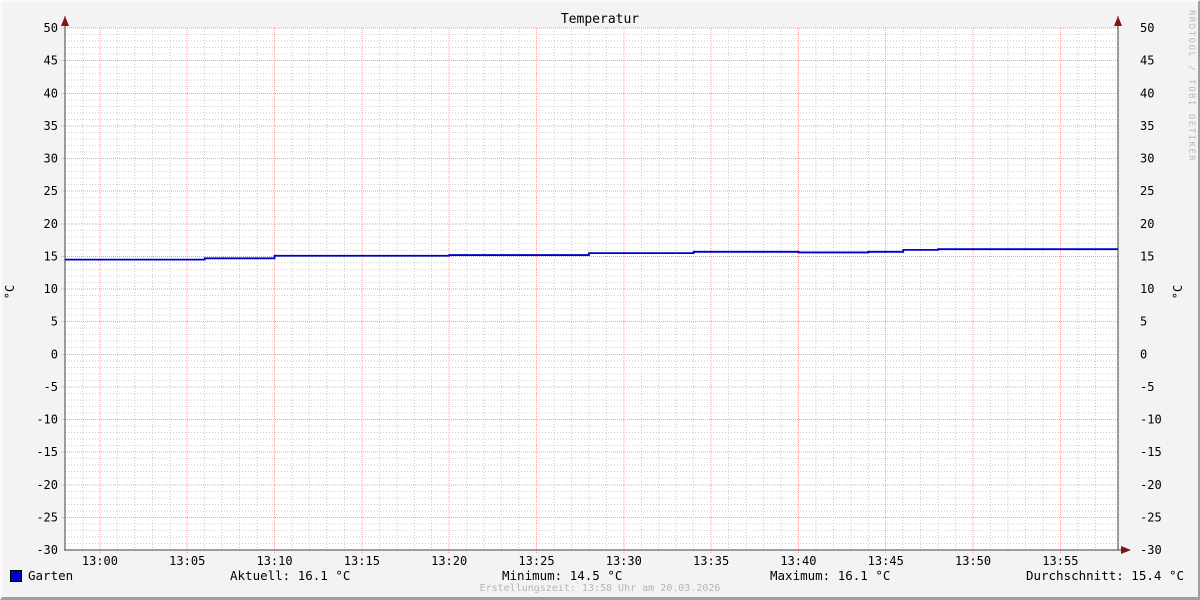  What do you see at coordinates (1178, 292) in the screenshot?
I see `y-axis-unit-right: °C` at bounding box center [1178, 292].